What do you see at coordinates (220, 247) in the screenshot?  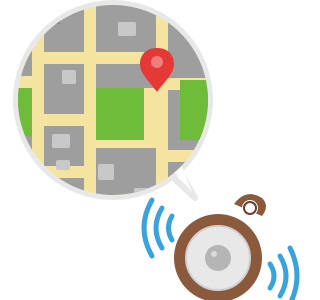 I see `gps-tracker-device` at bounding box center [220, 247].